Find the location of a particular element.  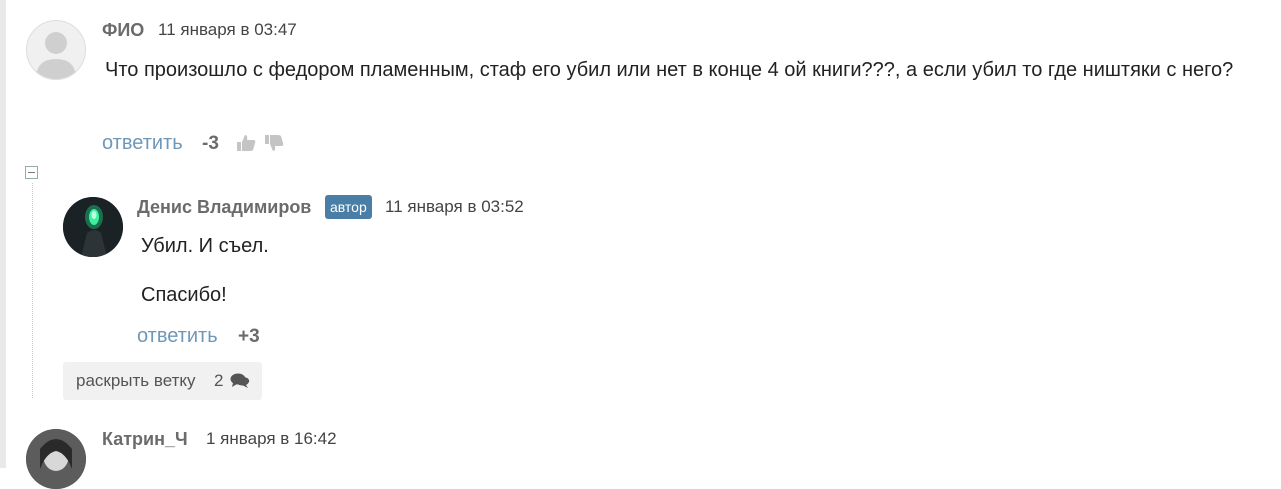

expand-thread-label: раскрыть ветку is located at coordinates (136, 380).